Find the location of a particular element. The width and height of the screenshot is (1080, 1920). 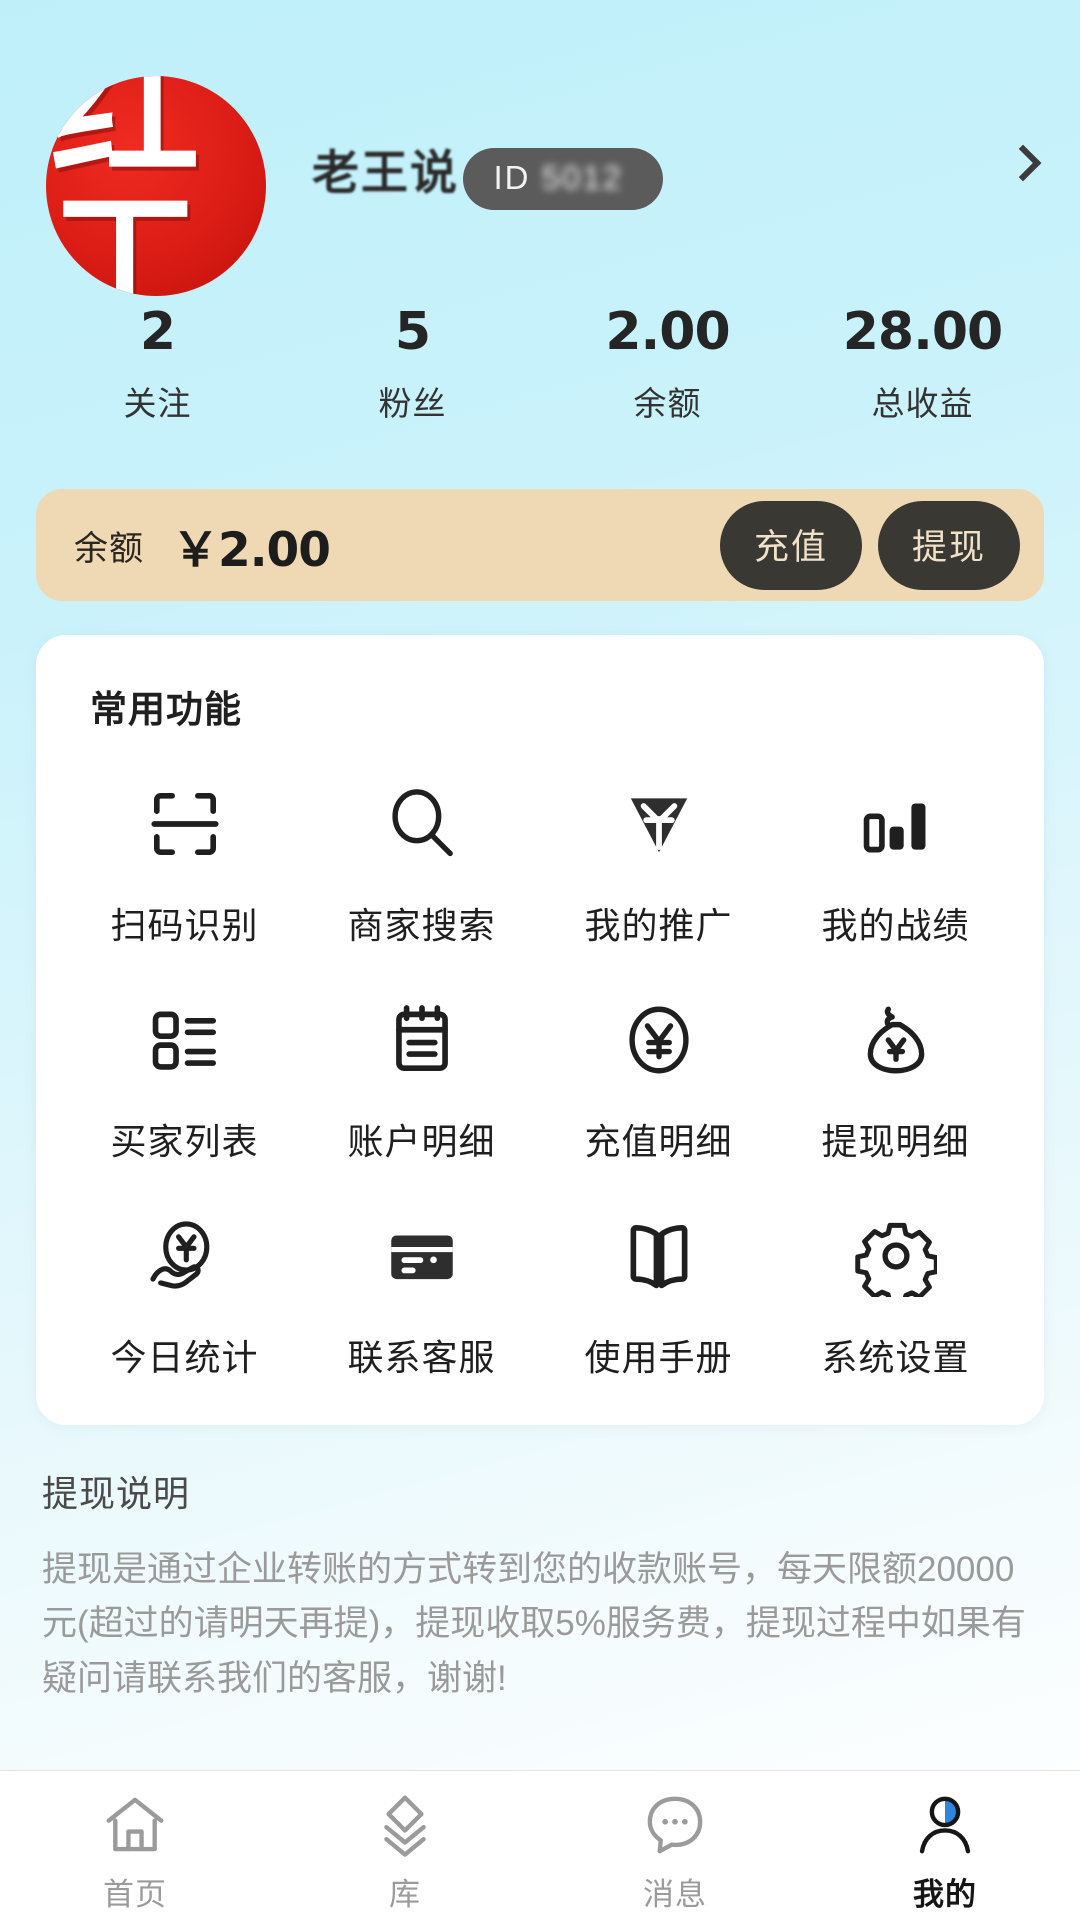

gear-icon is located at coordinates (896, 1256).